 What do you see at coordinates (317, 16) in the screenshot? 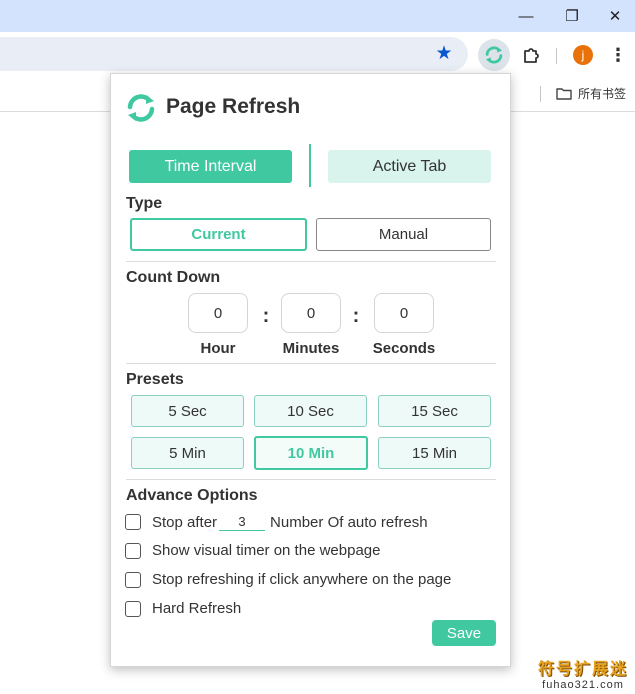
I see `browser-titlebar: — ❐ ✕` at bounding box center [317, 16].